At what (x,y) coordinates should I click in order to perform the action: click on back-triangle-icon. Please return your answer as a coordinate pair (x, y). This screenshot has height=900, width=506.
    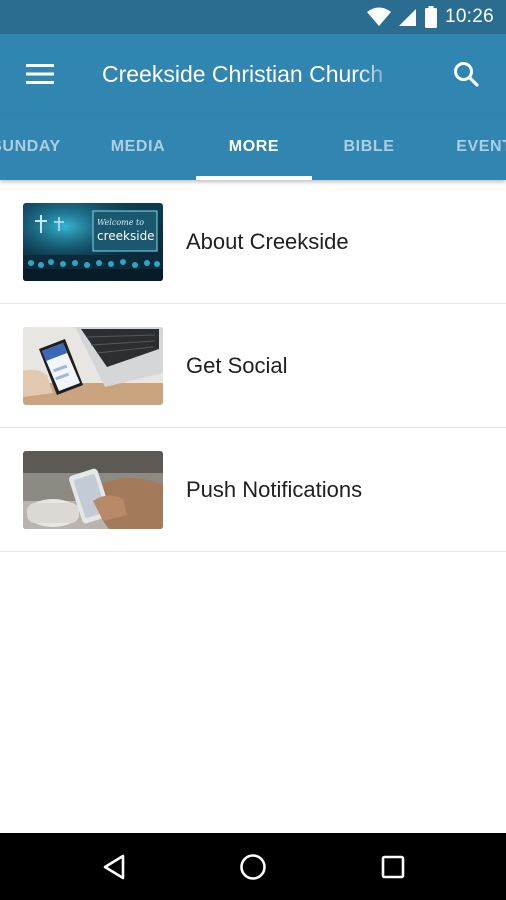
    Looking at the image, I should click on (114, 866).